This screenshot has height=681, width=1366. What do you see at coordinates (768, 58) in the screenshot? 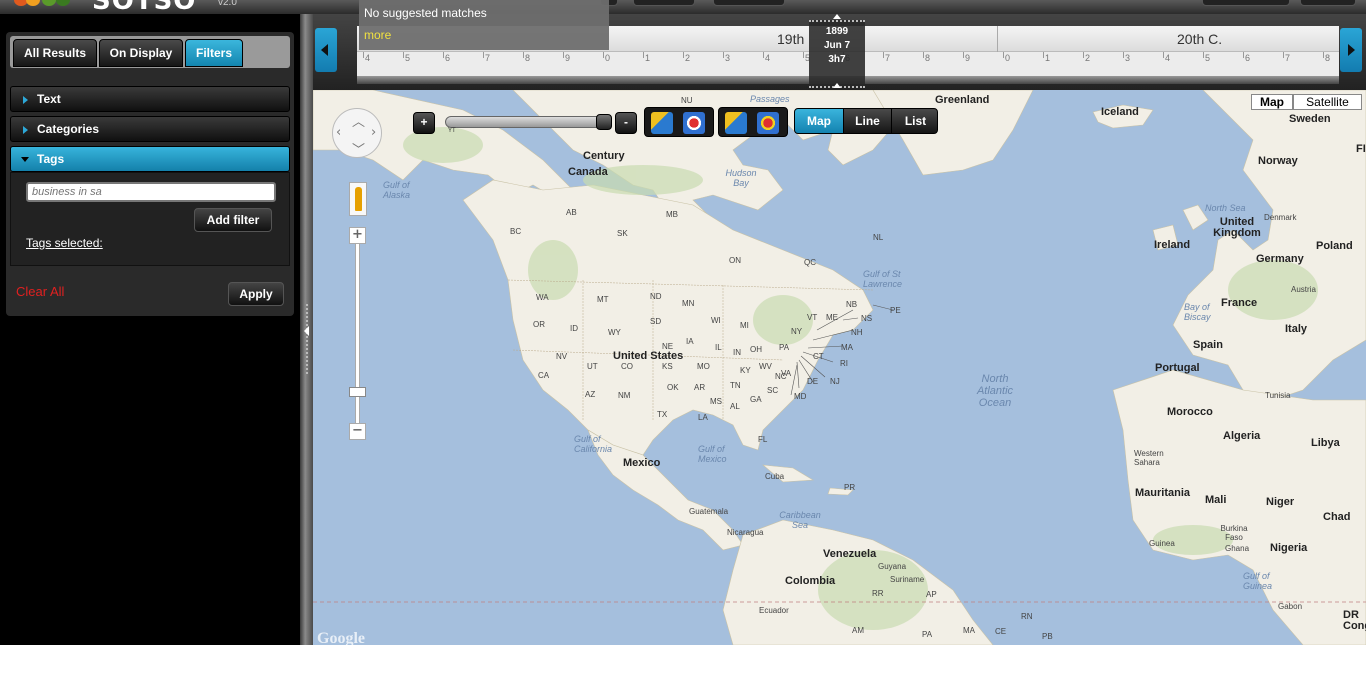
I see `year-tick-label: 4` at bounding box center [768, 58].